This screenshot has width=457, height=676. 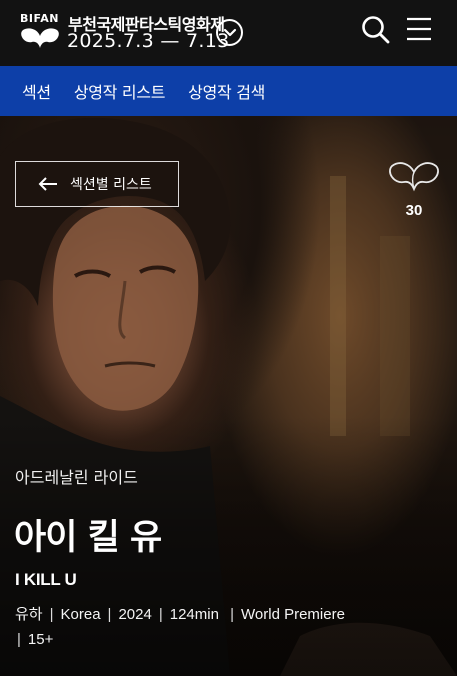 What do you see at coordinates (293, 614) in the screenshot?
I see `film-premiere: World Premiere` at bounding box center [293, 614].